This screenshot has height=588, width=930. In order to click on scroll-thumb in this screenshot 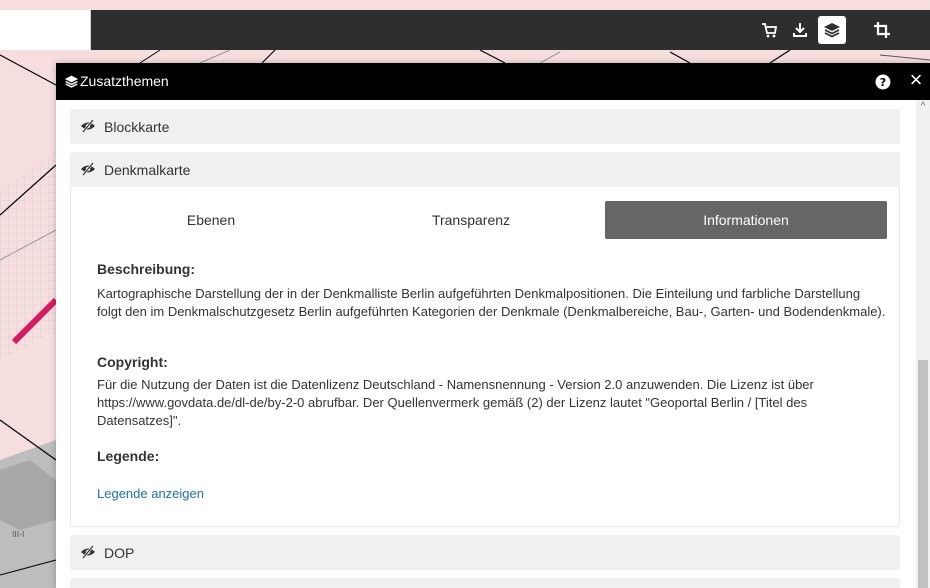, I will do `click(923, 474)`.